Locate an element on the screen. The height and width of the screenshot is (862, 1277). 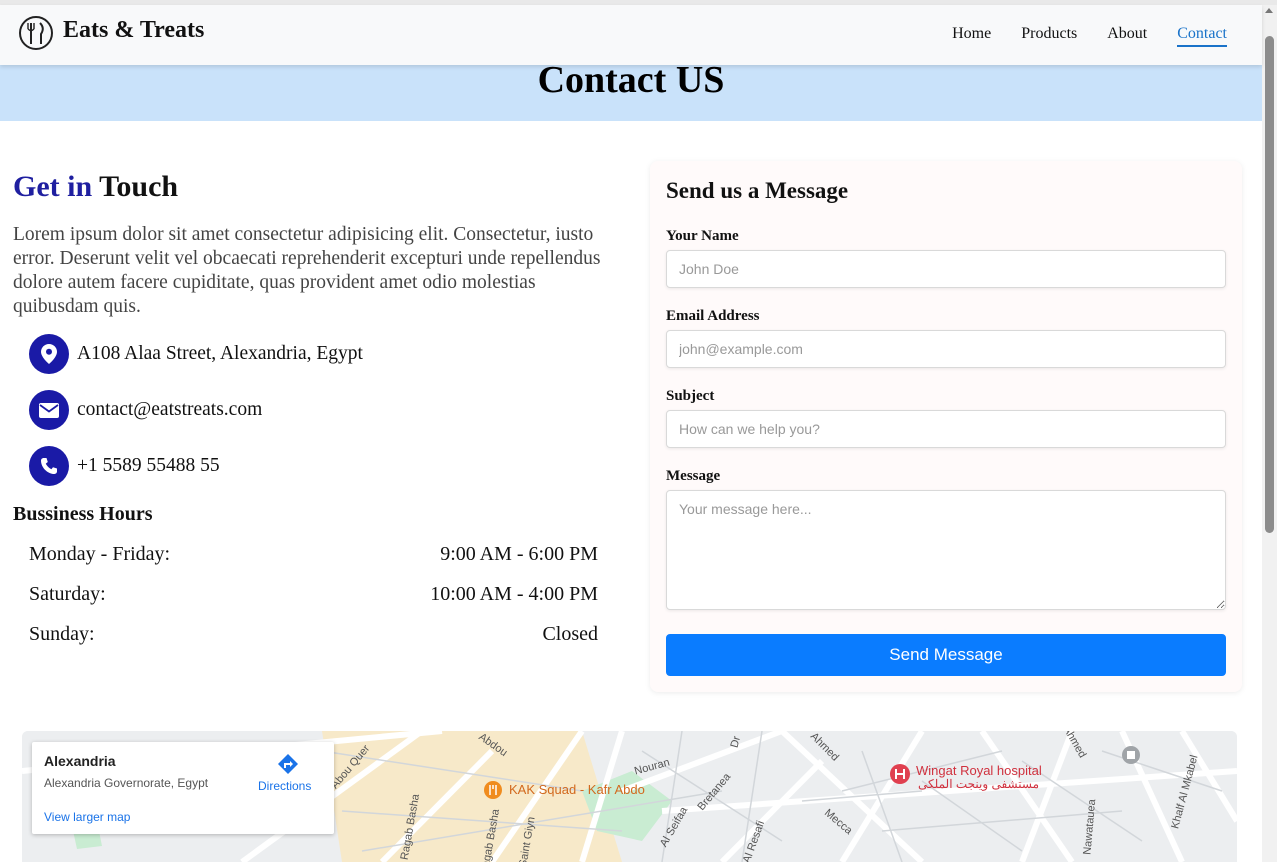
email-input is located at coordinates (946, 349).